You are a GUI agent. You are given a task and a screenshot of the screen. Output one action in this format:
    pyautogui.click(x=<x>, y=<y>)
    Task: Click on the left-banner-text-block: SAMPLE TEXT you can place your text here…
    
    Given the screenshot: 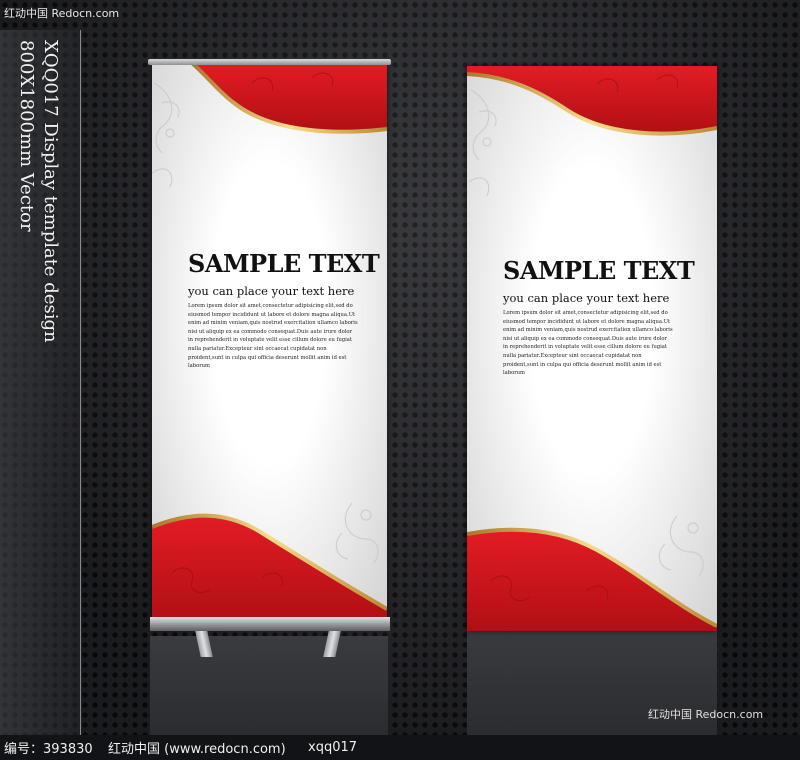 What is the action you would take?
    pyautogui.click(x=284, y=310)
    